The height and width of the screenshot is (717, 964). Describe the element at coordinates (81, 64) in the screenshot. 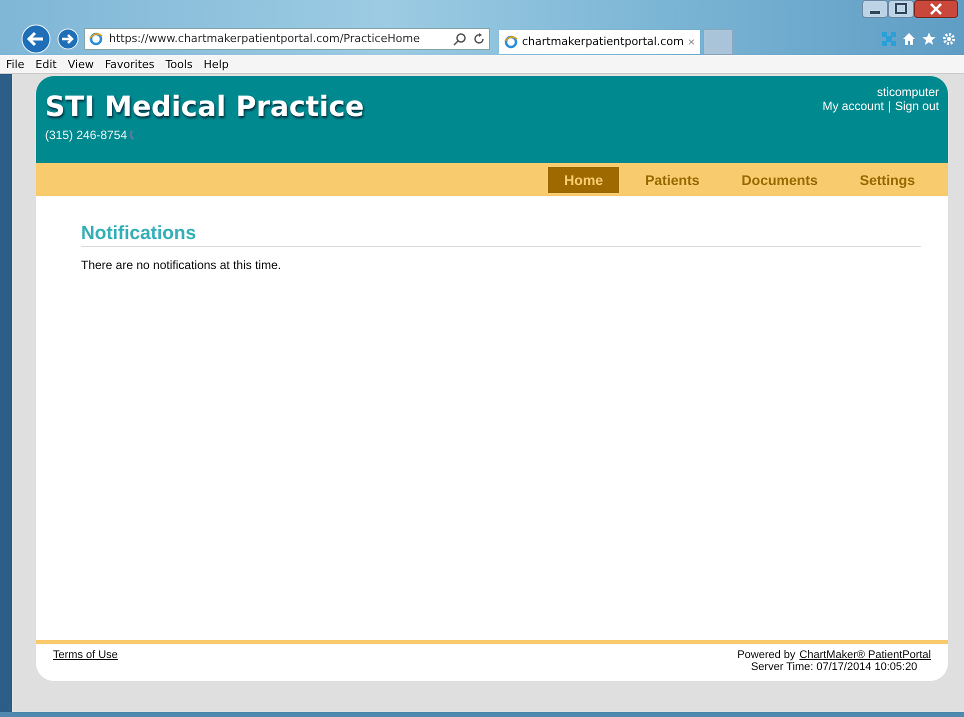

I see `menu-item: View` at that location.